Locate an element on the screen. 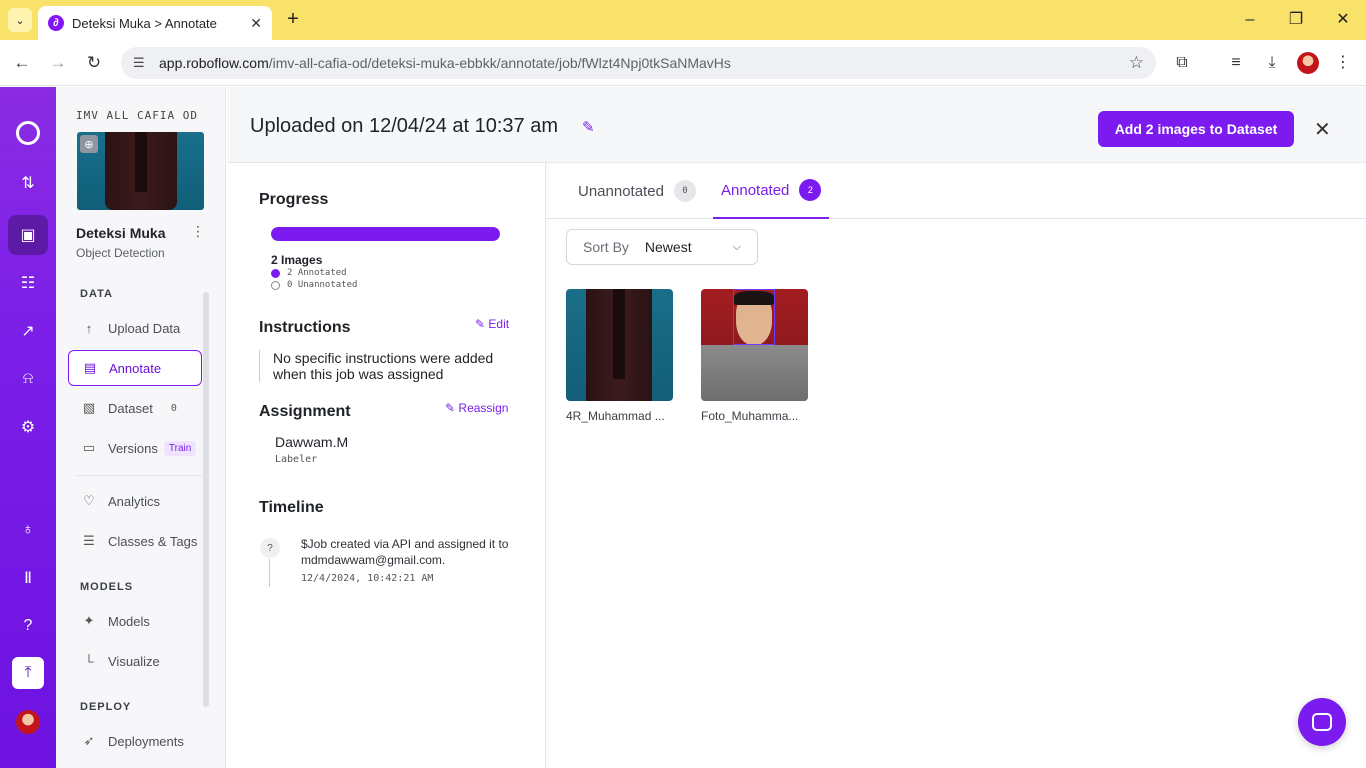 The image size is (1366, 768). app-rail: ⇅ ▣ ☷ ↗ ⍾ ⚙ ♁ Ⅱ ? ⤒ is located at coordinates (28, 427).